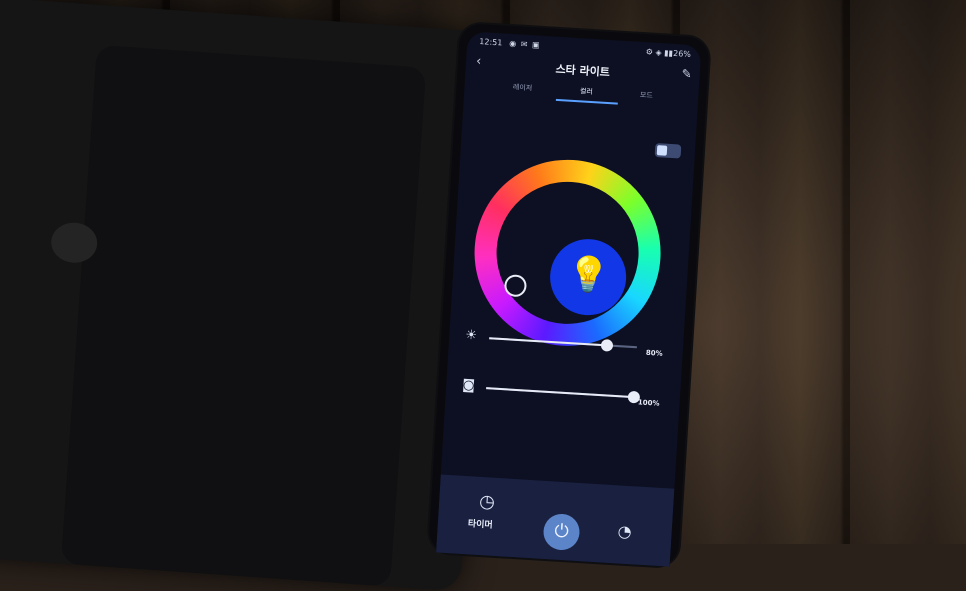  Describe the element at coordinates (522, 88) in the screenshot. I see `tab-laser: 레이저` at that location.